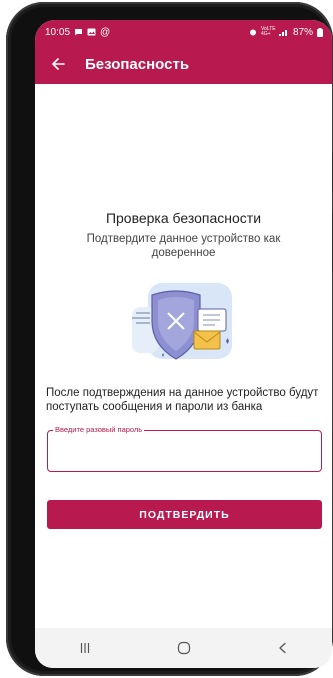  I want to click on status-time: 10:05, so click(58, 32).